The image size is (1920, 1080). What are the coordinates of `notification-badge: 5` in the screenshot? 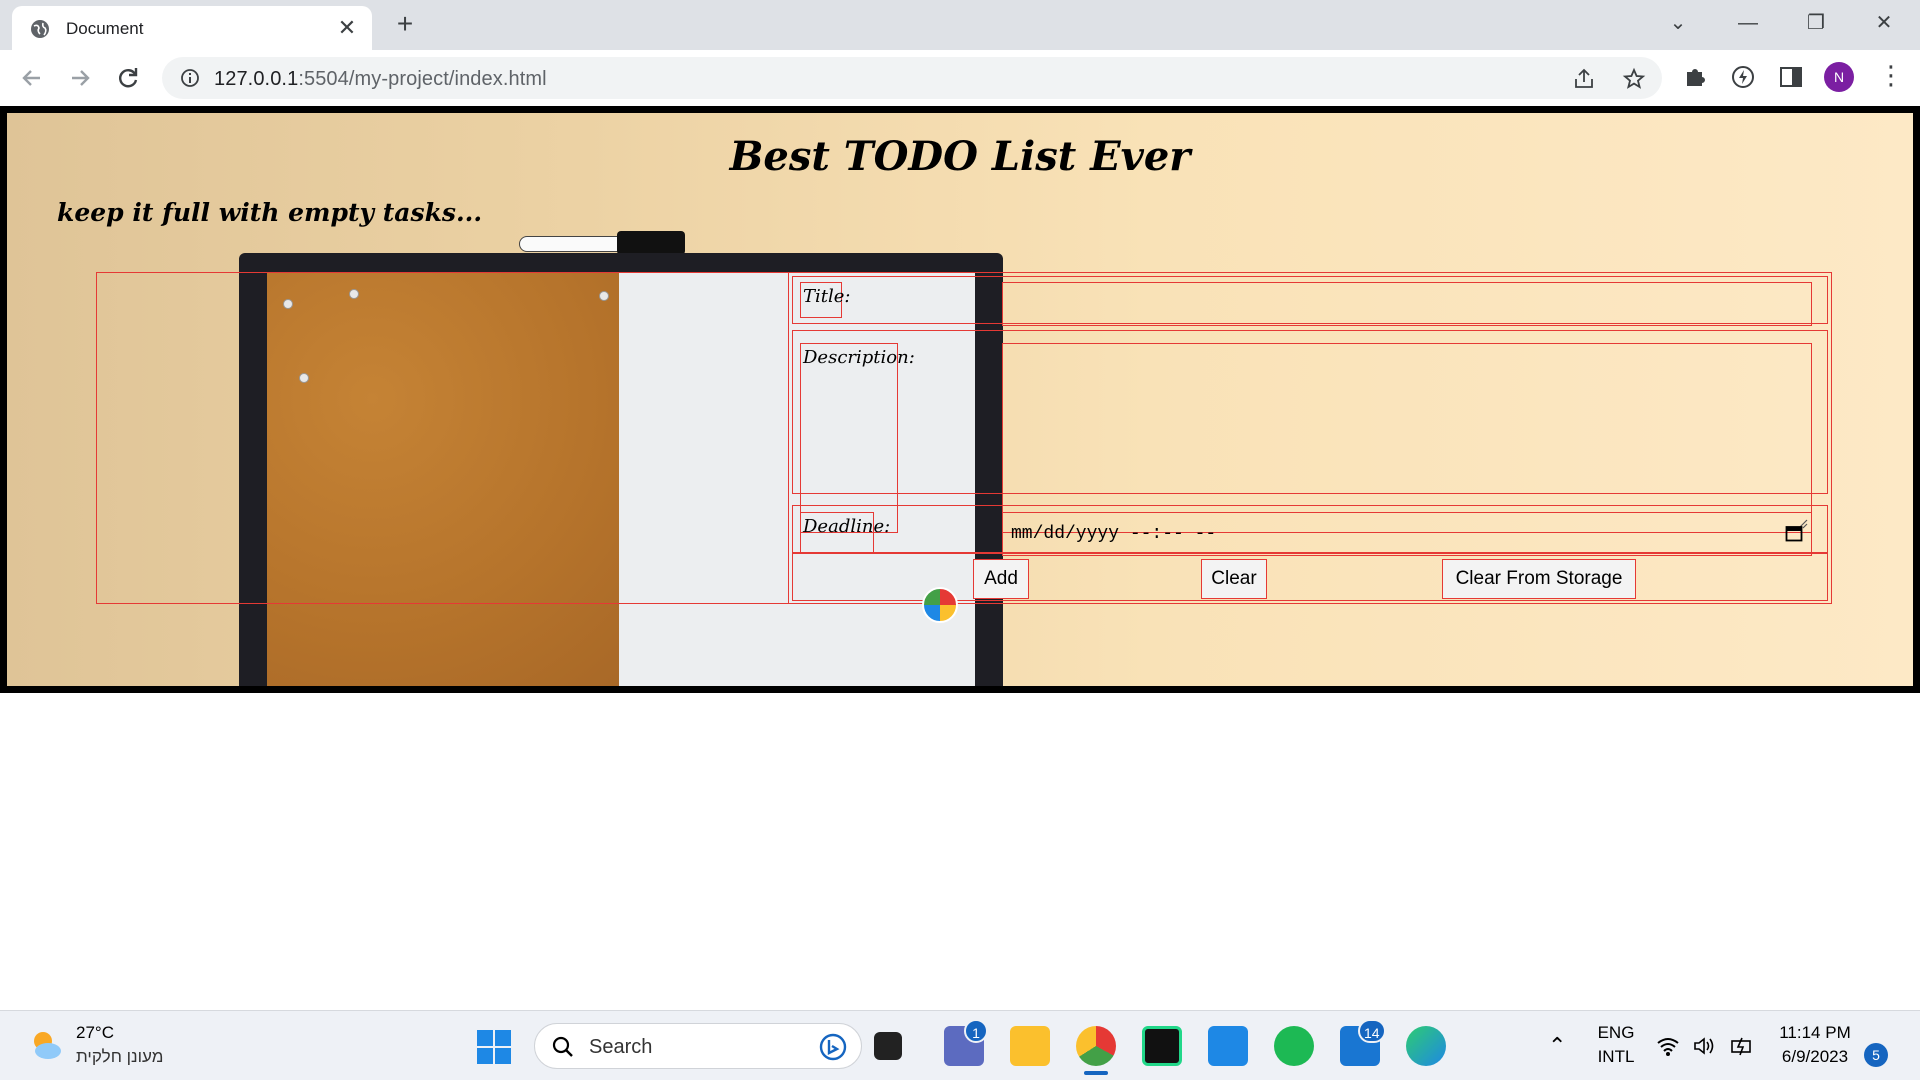 It's located at (1876, 1055).